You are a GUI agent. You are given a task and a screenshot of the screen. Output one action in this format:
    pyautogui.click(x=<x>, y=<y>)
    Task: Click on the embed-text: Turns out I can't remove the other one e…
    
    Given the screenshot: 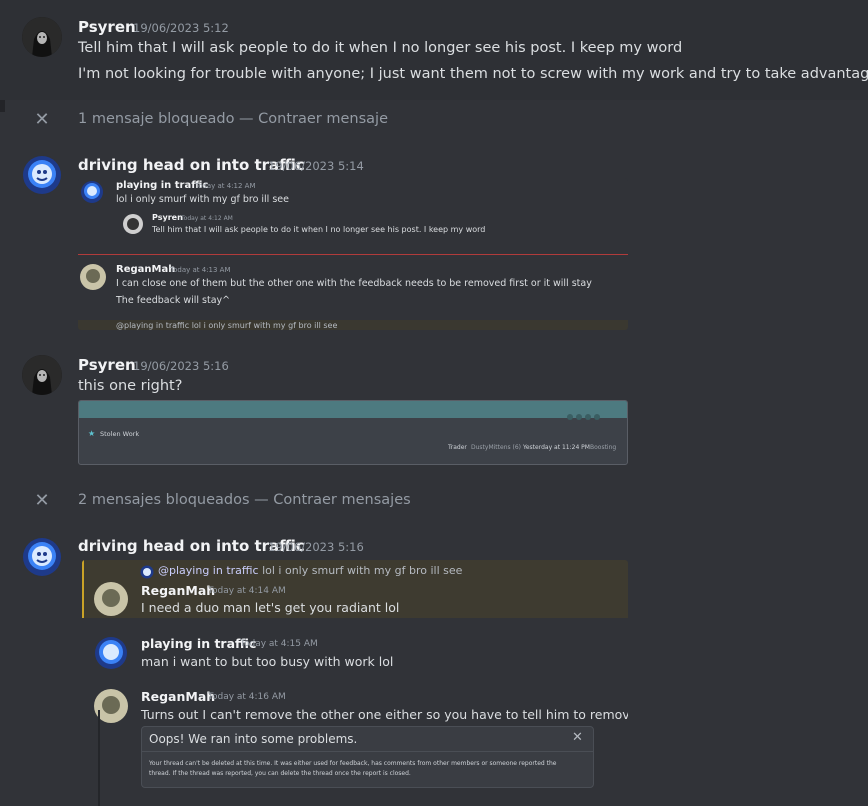 What is the action you would take?
    pyautogui.click(x=384, y=714)
    